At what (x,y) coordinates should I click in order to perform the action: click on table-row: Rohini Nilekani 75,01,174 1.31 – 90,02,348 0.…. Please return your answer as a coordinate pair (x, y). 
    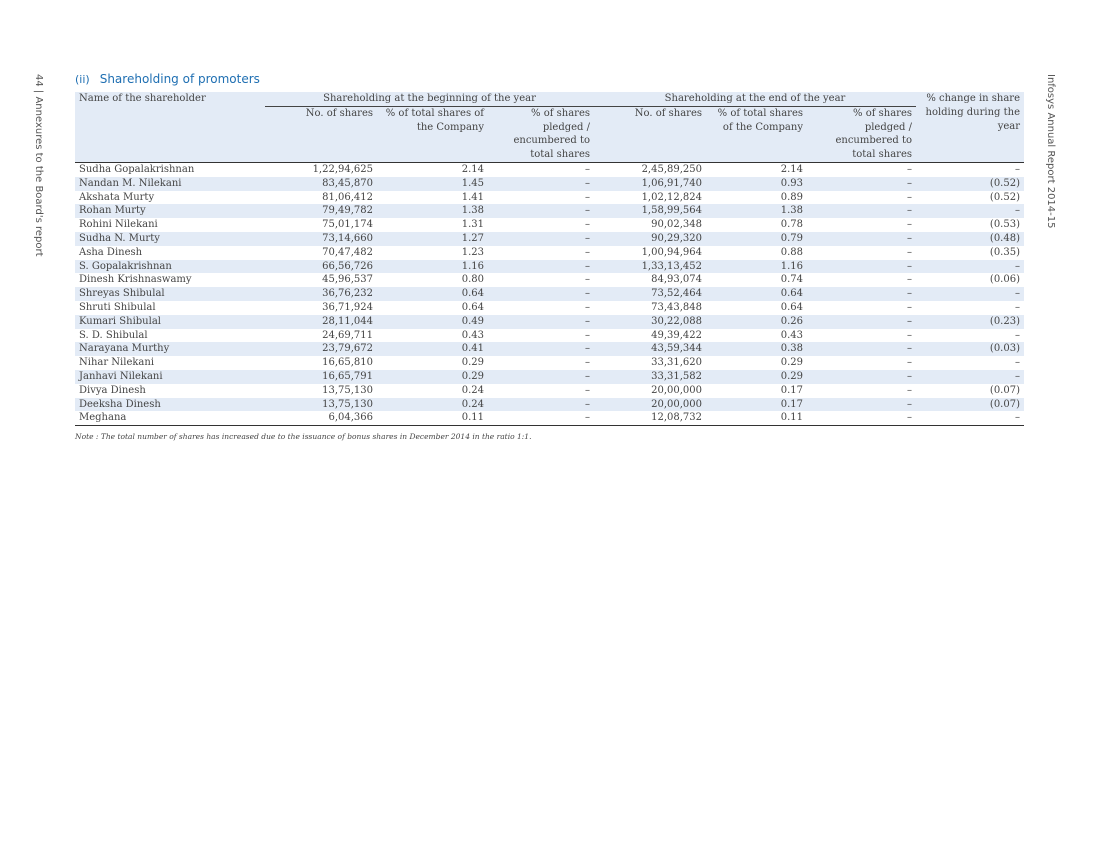
    Looking at the image, I should click on (549, 225).